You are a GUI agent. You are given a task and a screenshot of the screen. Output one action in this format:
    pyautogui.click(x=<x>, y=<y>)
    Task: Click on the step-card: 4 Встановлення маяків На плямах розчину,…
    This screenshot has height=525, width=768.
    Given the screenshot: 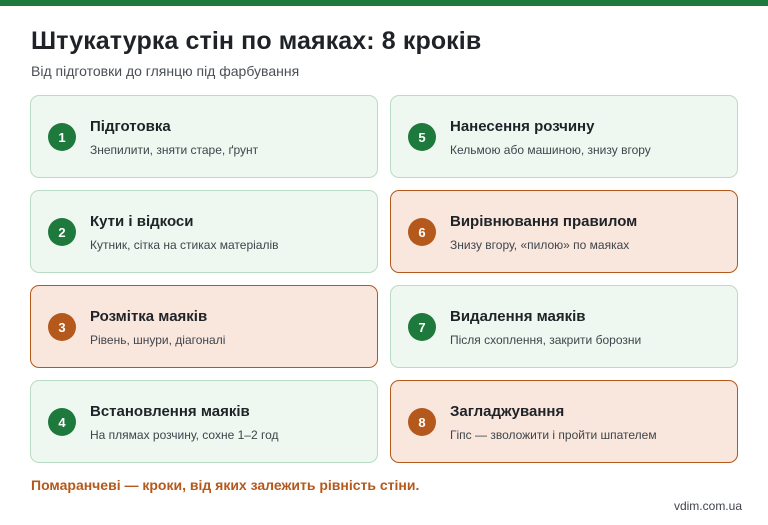 What is the action you would take?
    pyautogui.click(x=204, y=421)
    